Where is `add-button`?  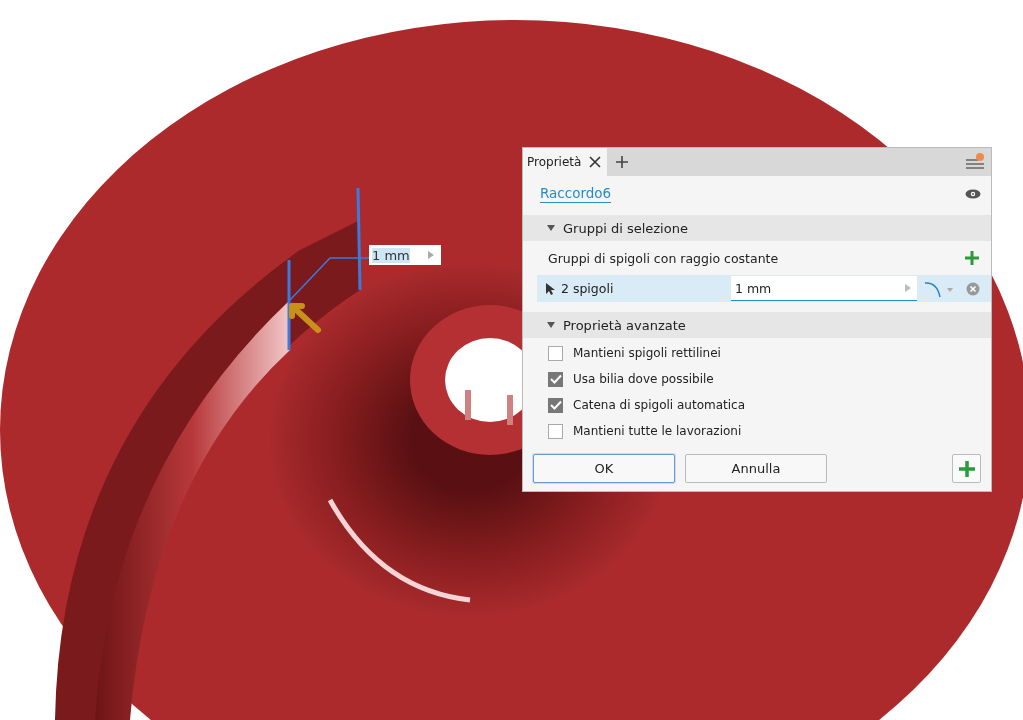
add-button is located at coordinates (966, 468).